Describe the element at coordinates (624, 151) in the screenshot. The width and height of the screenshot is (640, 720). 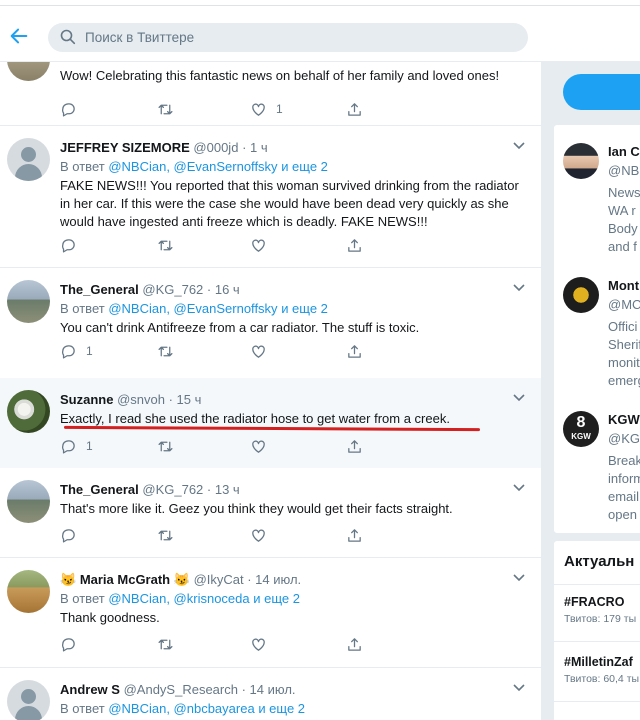
I see `suggestion-name: Ian C` at that location.